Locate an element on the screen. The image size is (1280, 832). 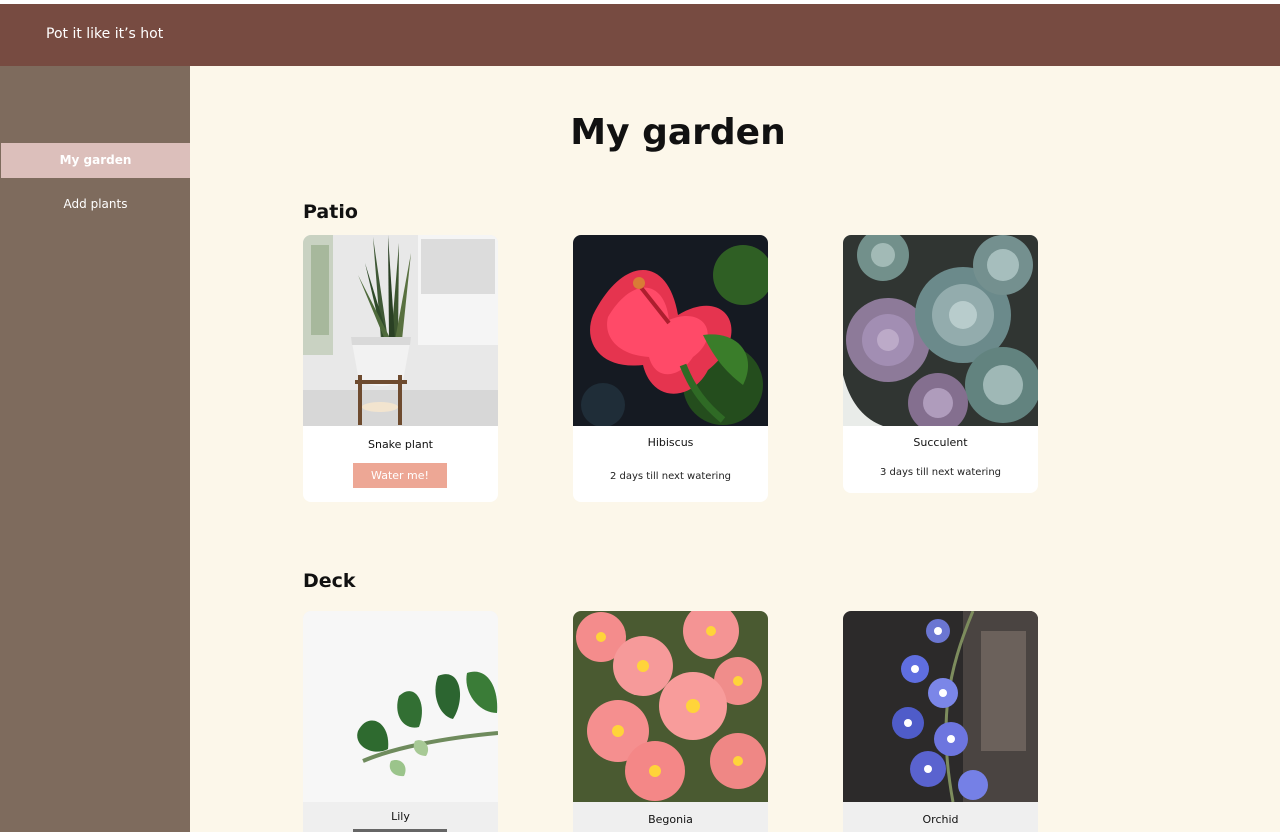
snake-plant-photo is located at coordinates (400, 330).